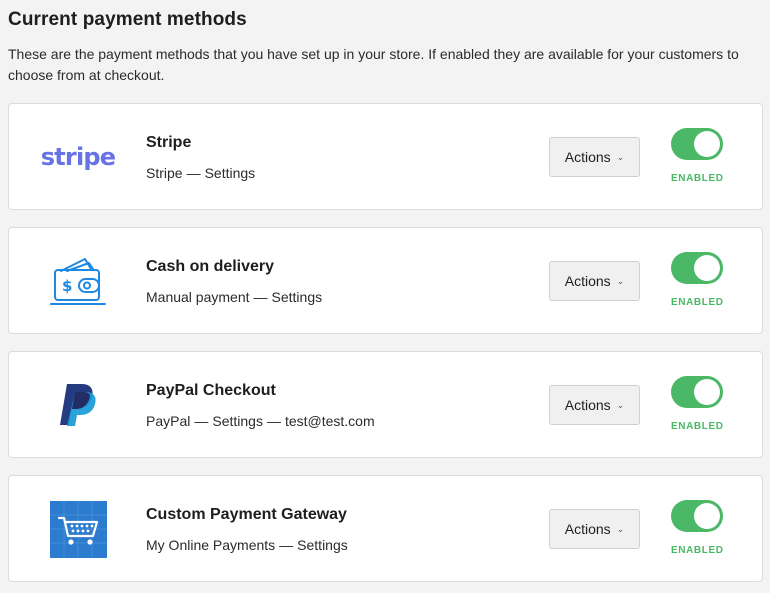 Image resolution: width=770 pixels, height=593 pixels. What do you see at coordinates (329, 421) in the screenshot?
I see `account-email: test@test.com` at bounding box center [329, 421].